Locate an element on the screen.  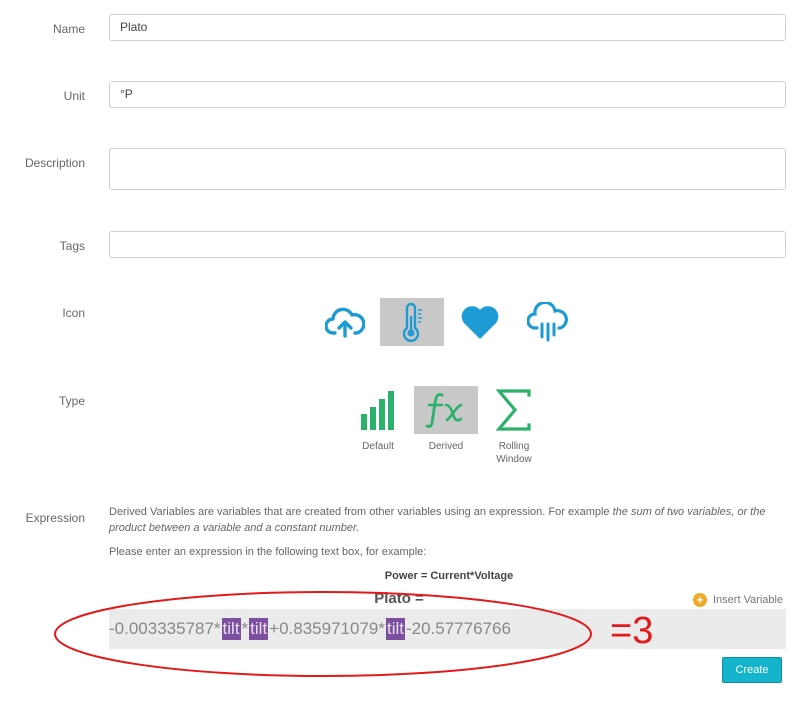
description-label: Description is located at coordinates (54, 163).